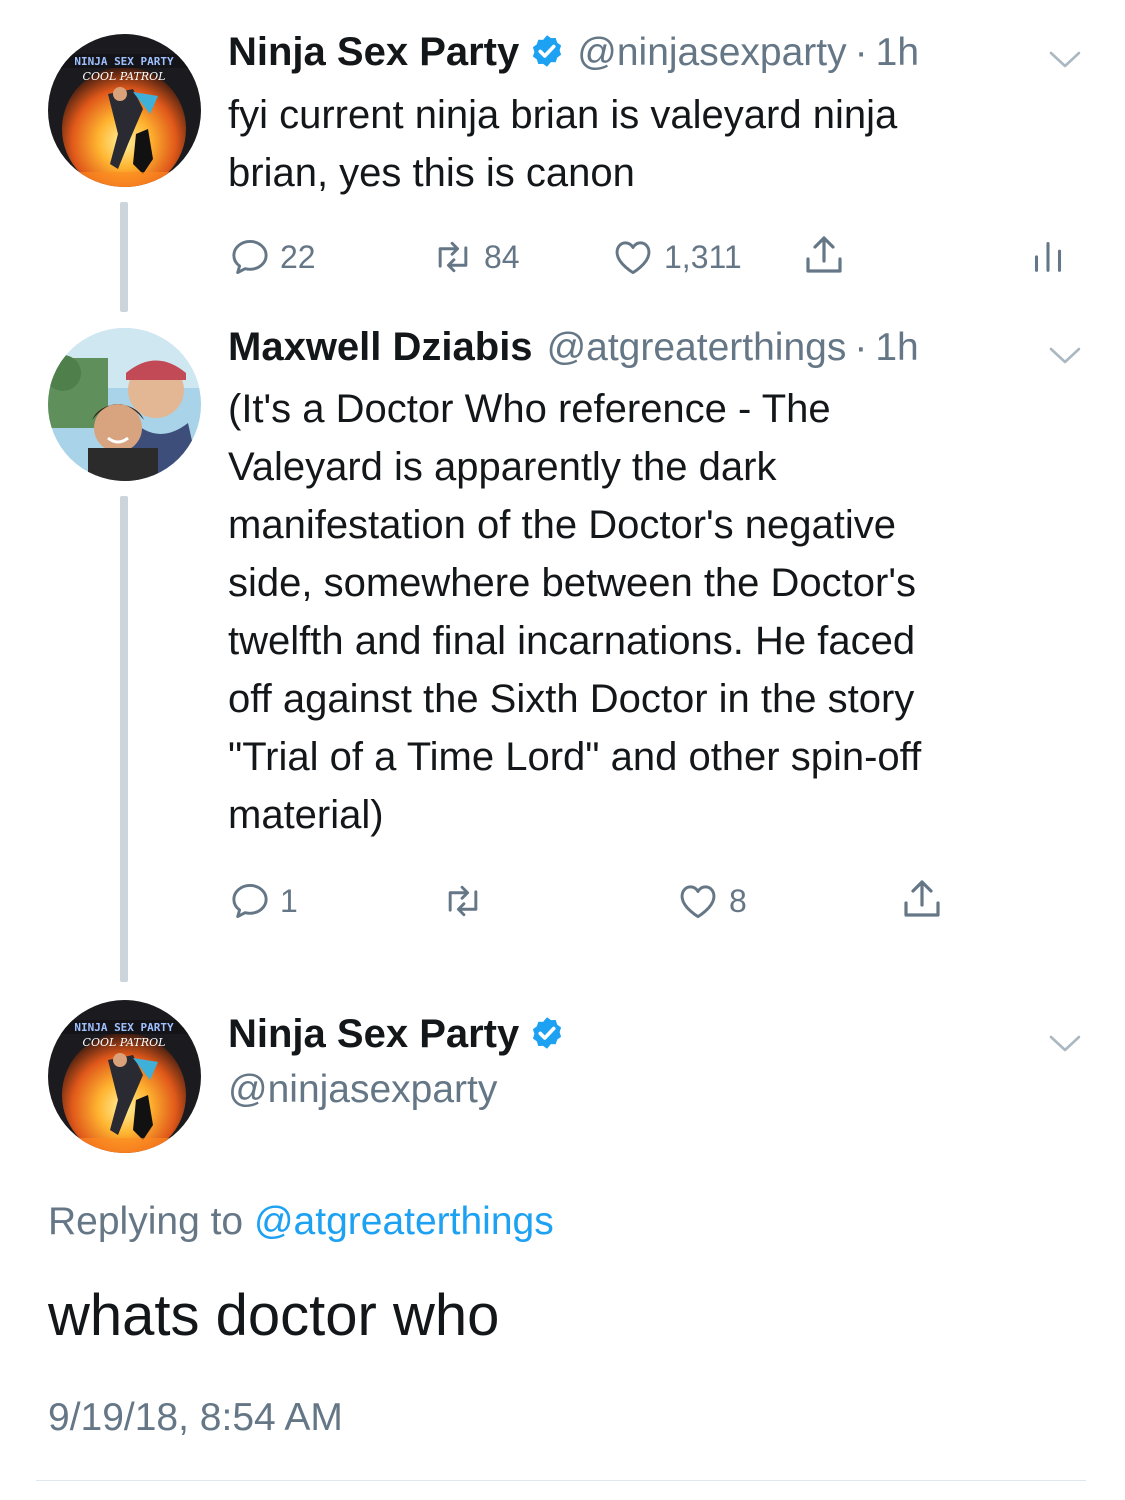  What do you see at coordinates (431, 173) in the screenshot?
I see `tweet-line: brian, yes this is canon` at bounding box center [431, 173].